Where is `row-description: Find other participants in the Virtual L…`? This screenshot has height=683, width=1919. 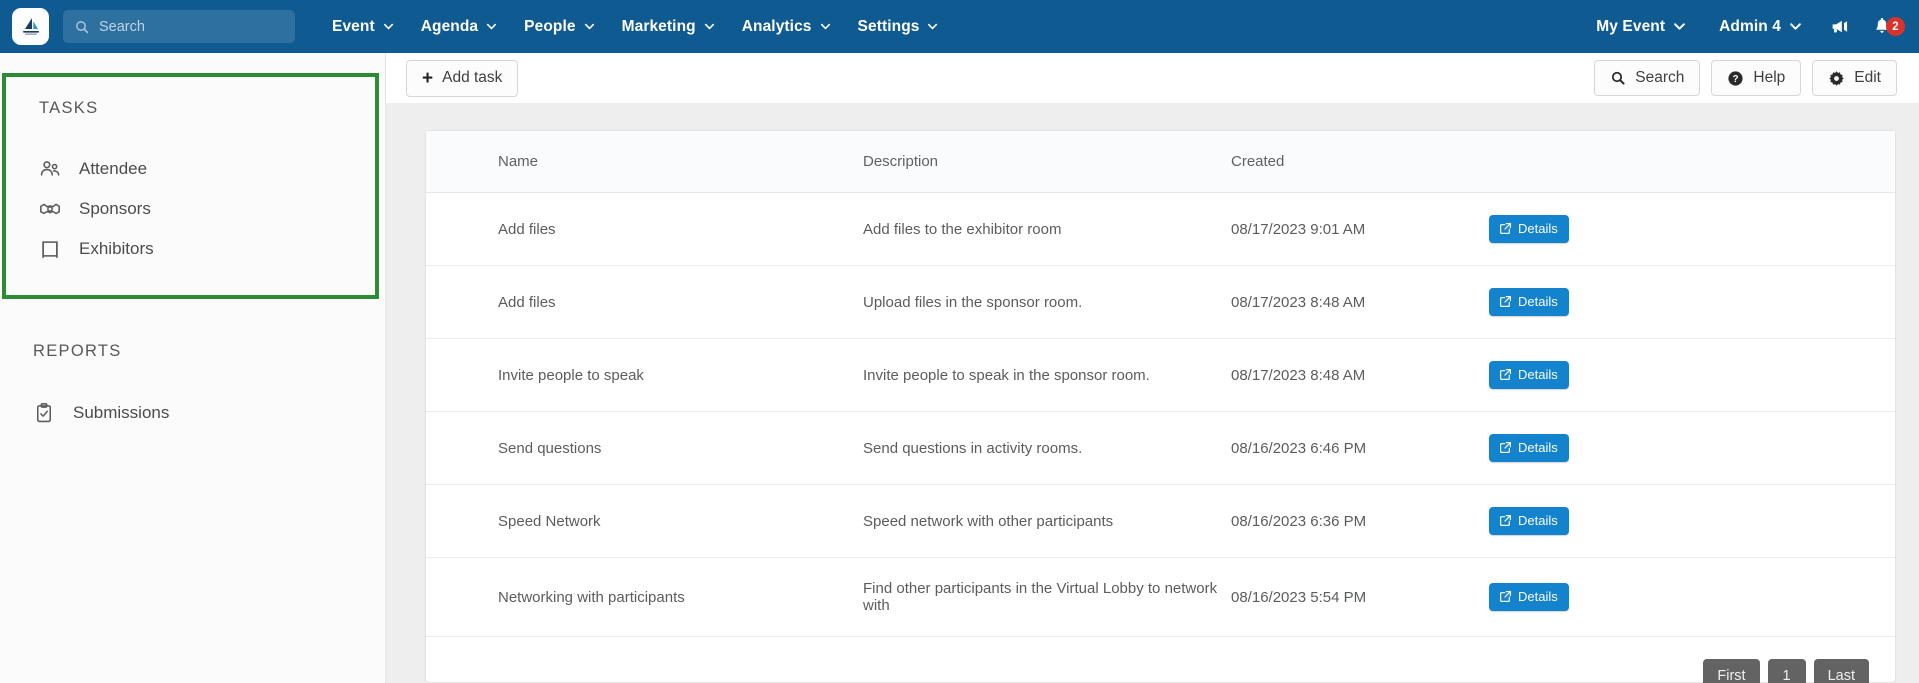
row-description: Find other participants in the Virtual L… is located at coordinates (1047, 597).